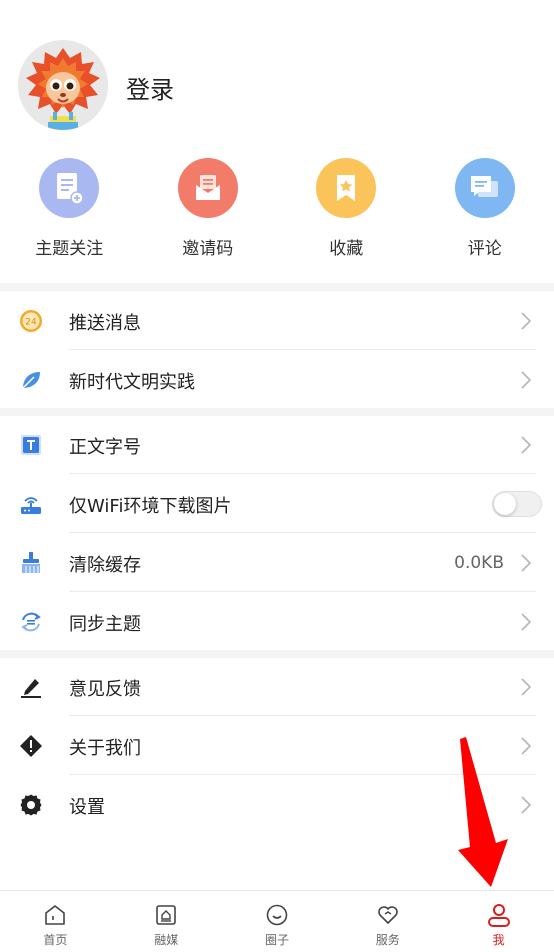 This screenshot has width=554, height=952. Describe the element at coordinates (150, 506) in the screenshot. I see `menu-item-wifi-images-label: 仅WiFi环境下载图片` at that location.